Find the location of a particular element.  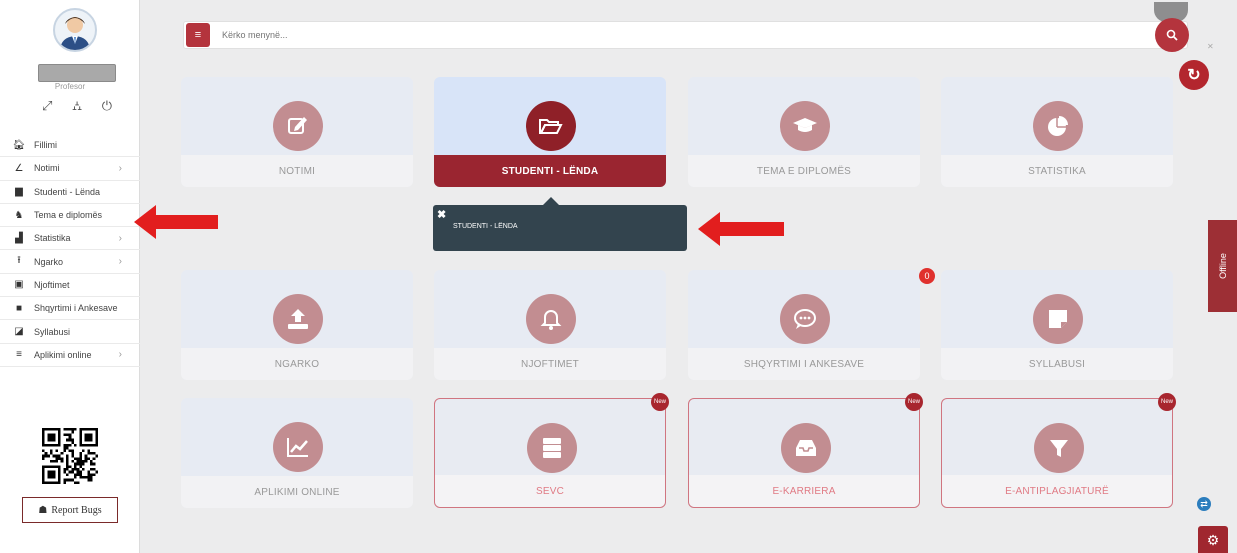

module-tile: SHQYRTIMI I ANKESAVE is located at coordinates (804, 325).